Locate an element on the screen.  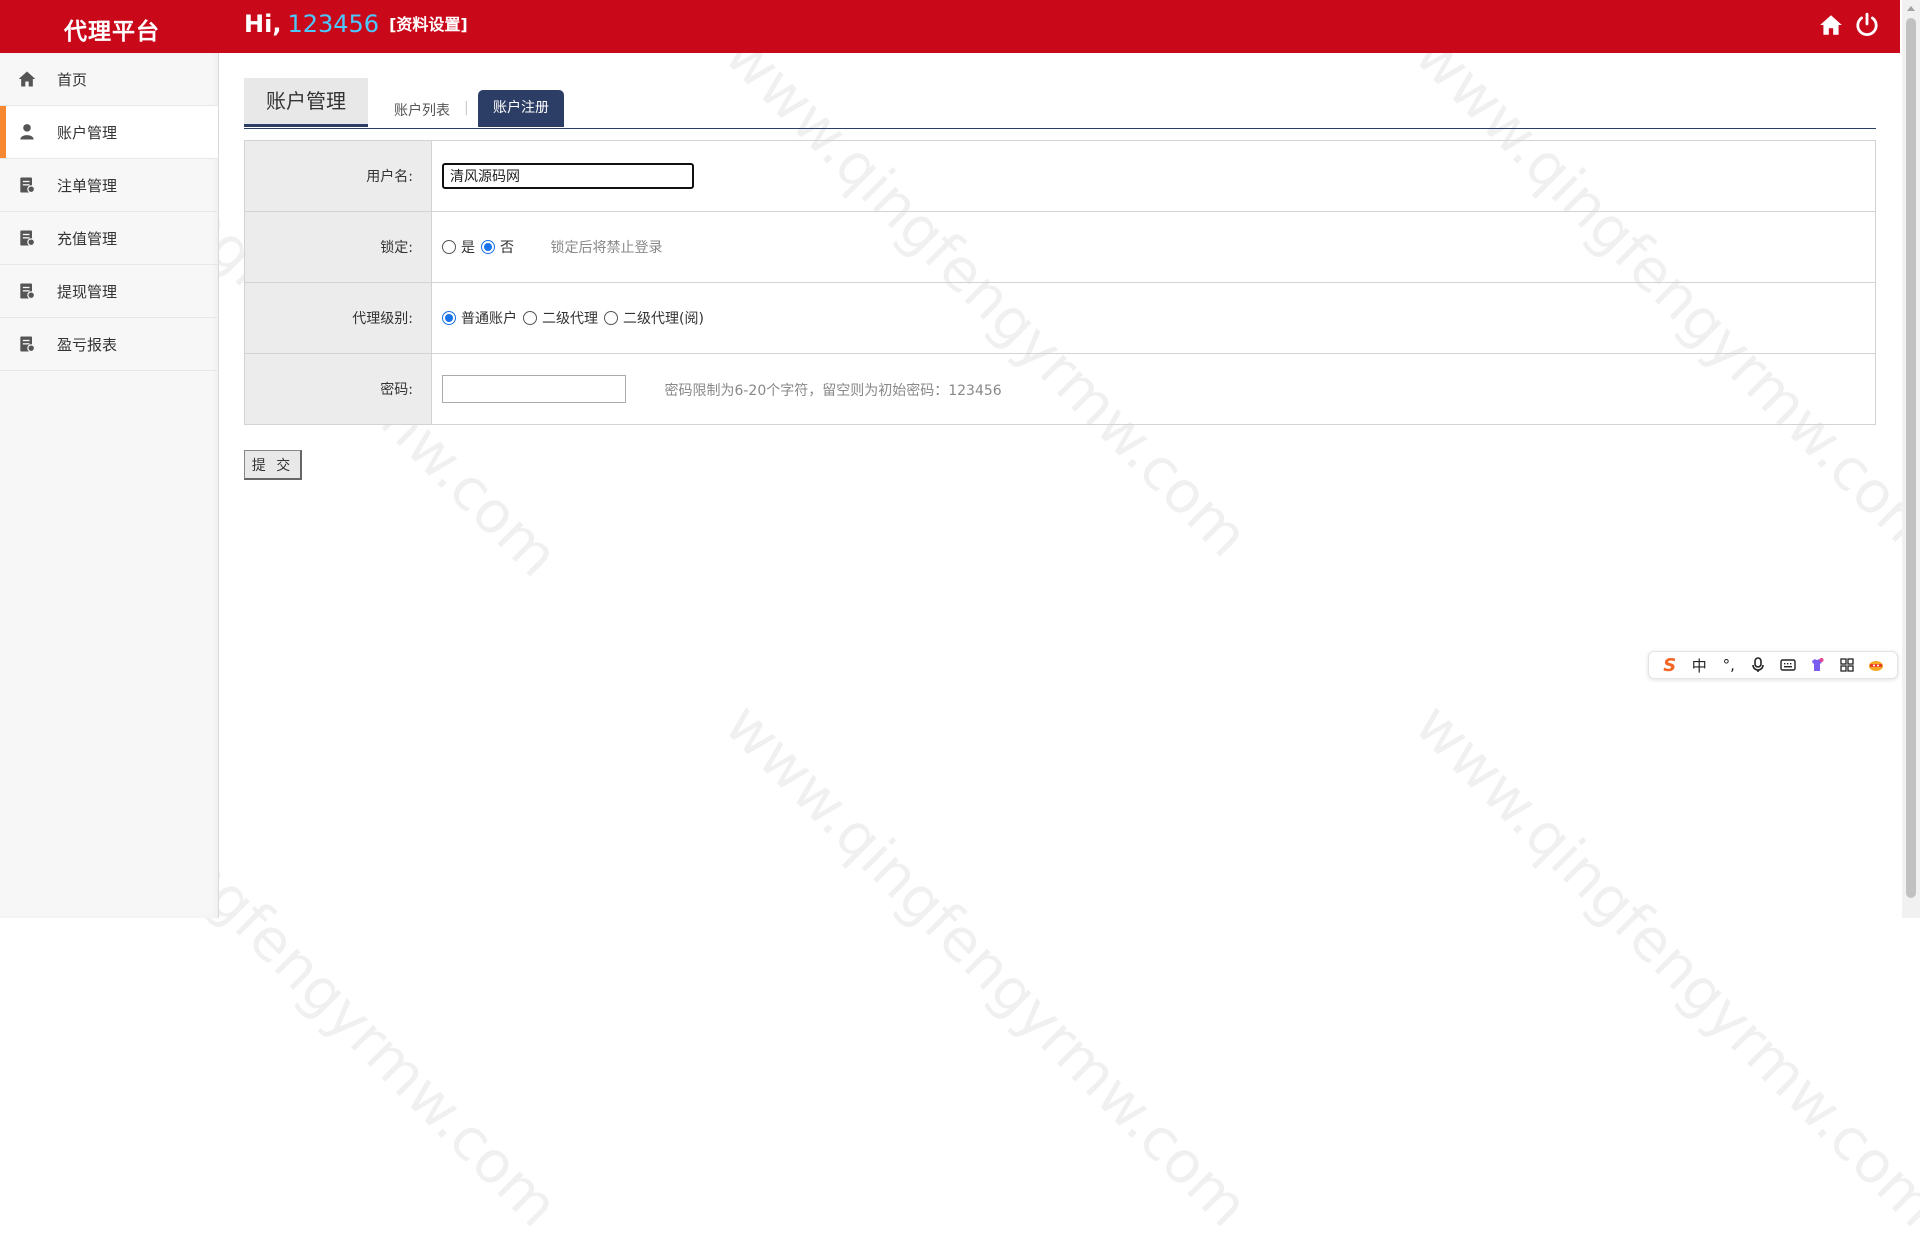
top-header: 代理平台 Hi, 123456 [资料设置] is located at coordinates (950, 26).